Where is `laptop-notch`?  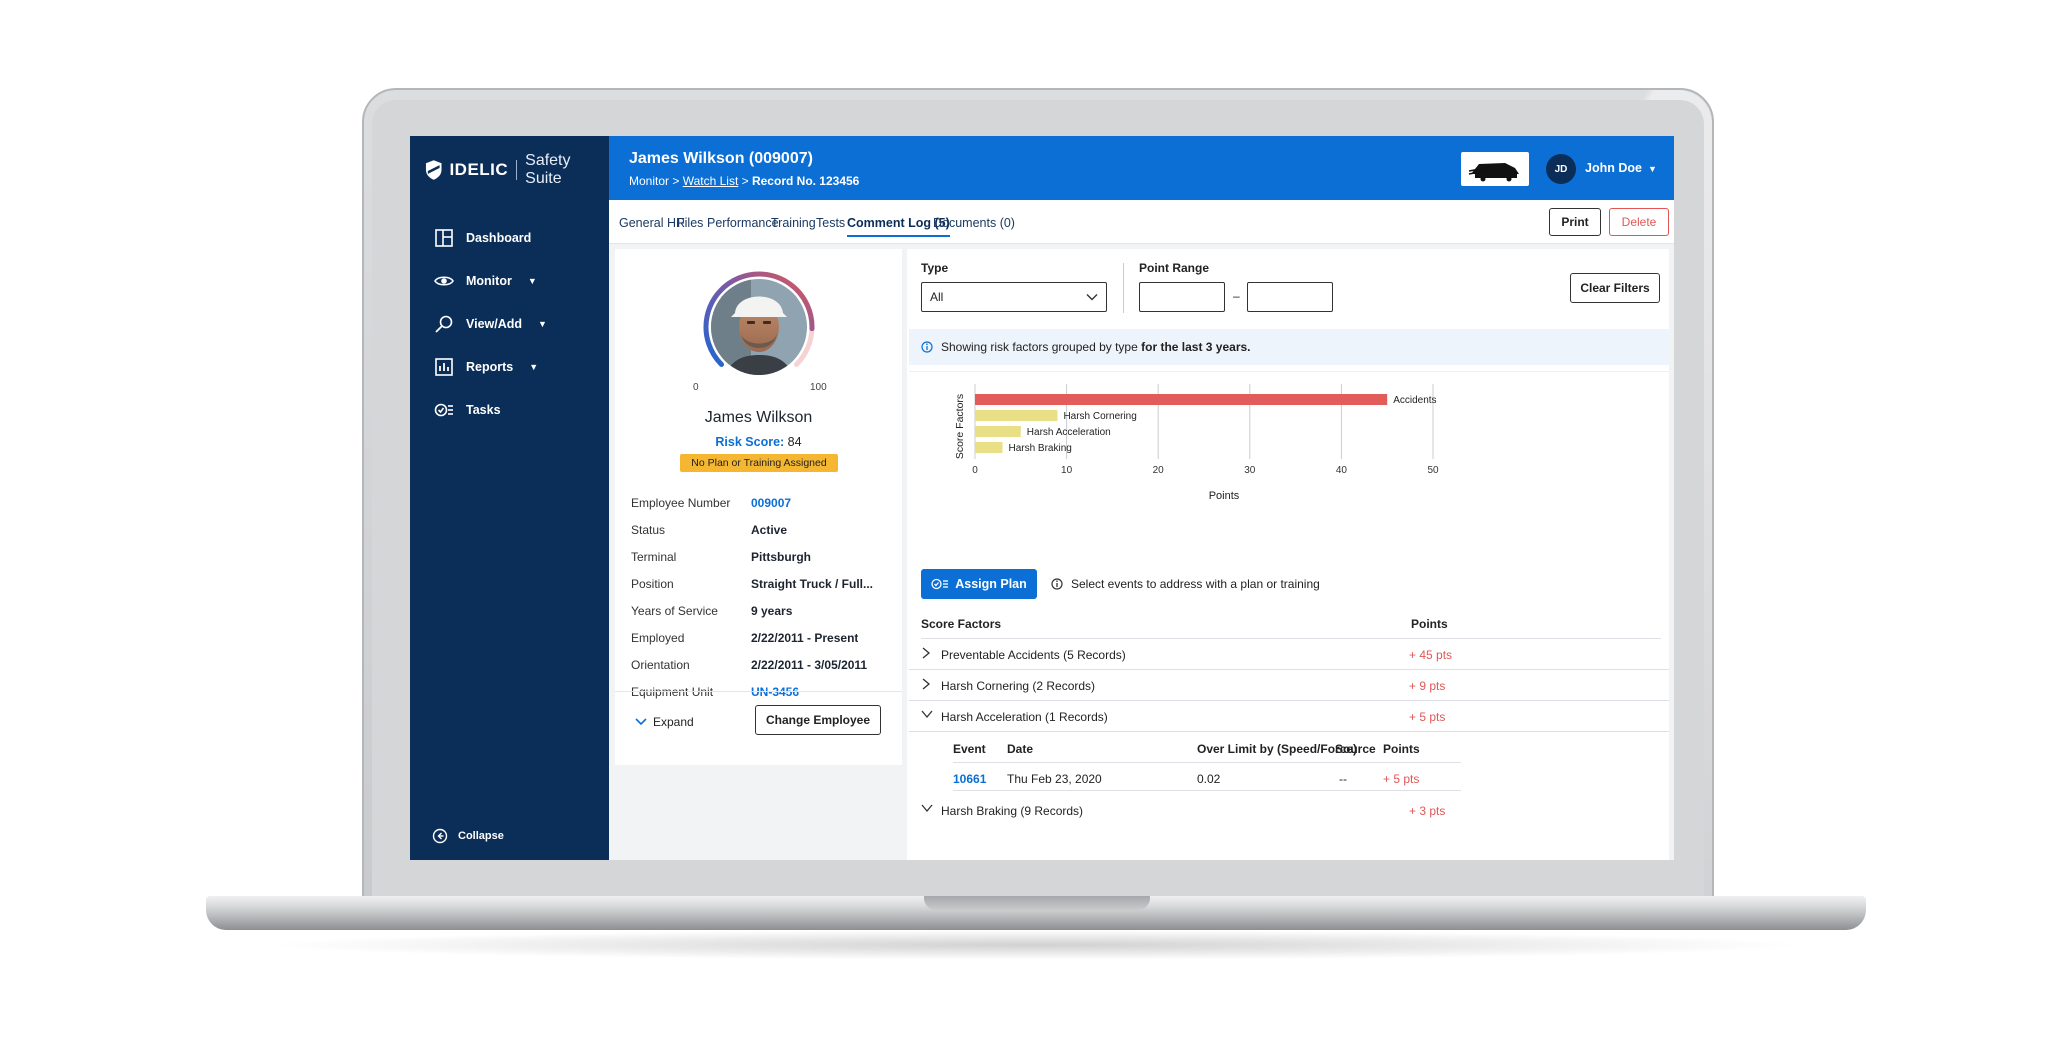 laptop-notch is located at coordinates (1037, 903).